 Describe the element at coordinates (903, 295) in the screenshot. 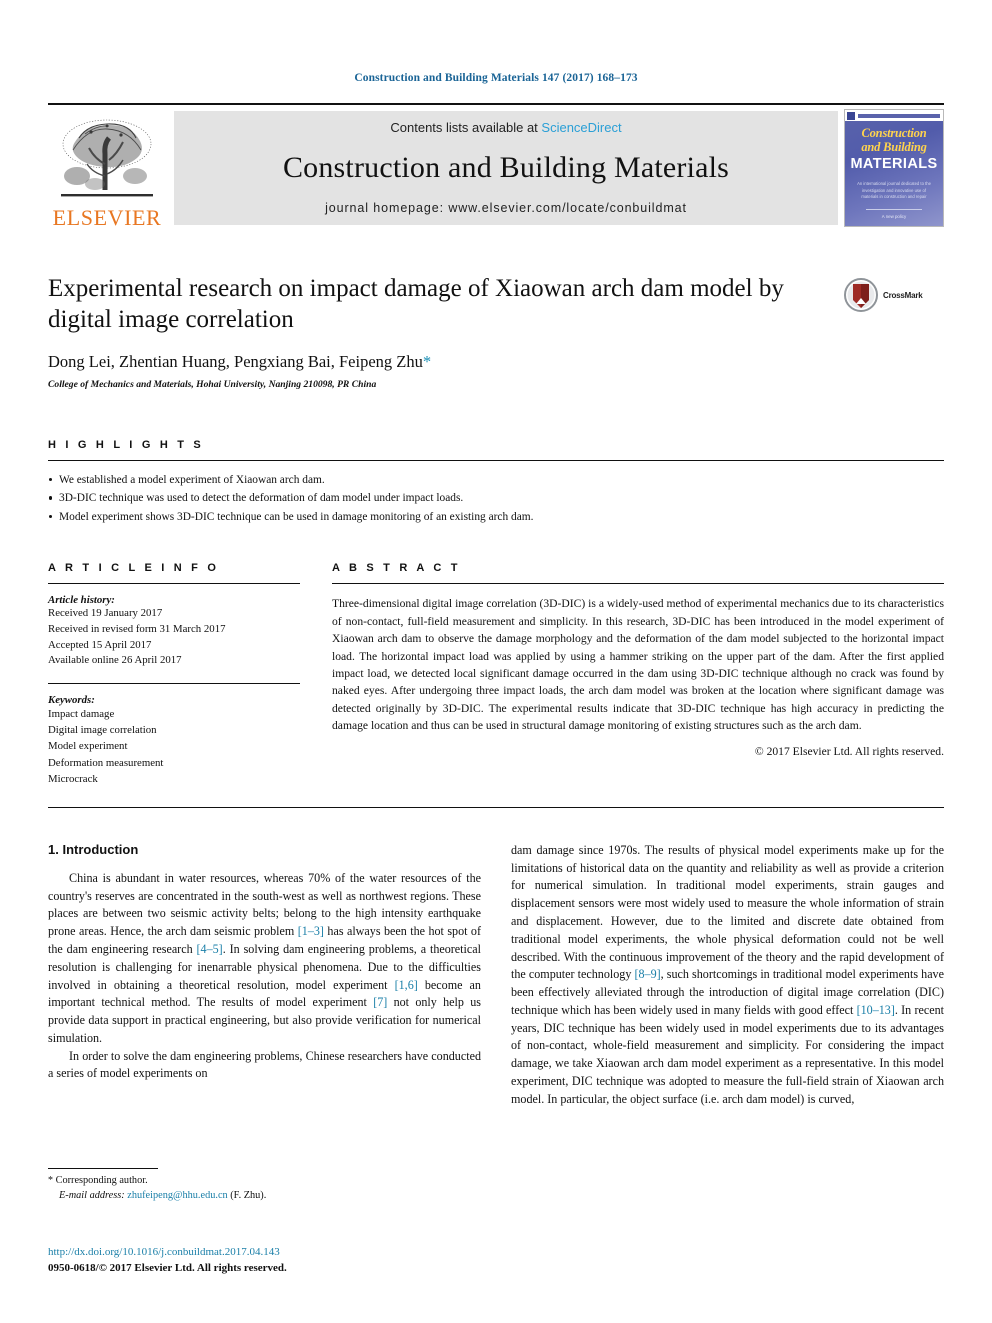

I see `crossmark-label: CrossMark` at that location.